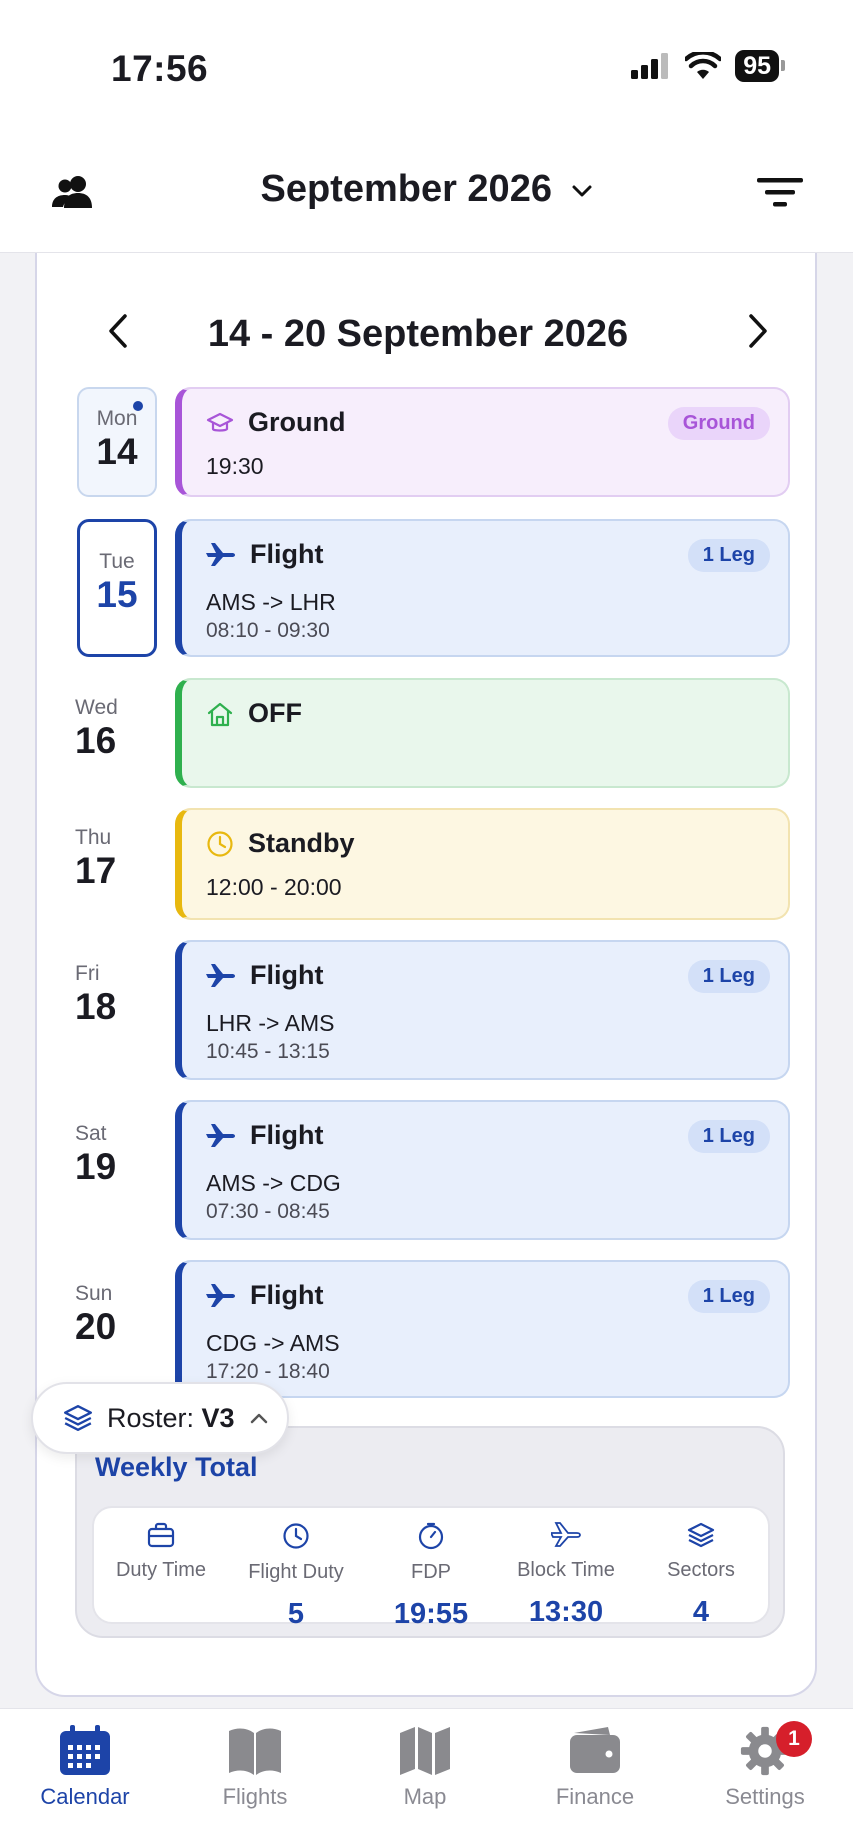  Describe the element at coordinates (794, 1739) in the screenshot. I see `notification-badge: 1` at that location.